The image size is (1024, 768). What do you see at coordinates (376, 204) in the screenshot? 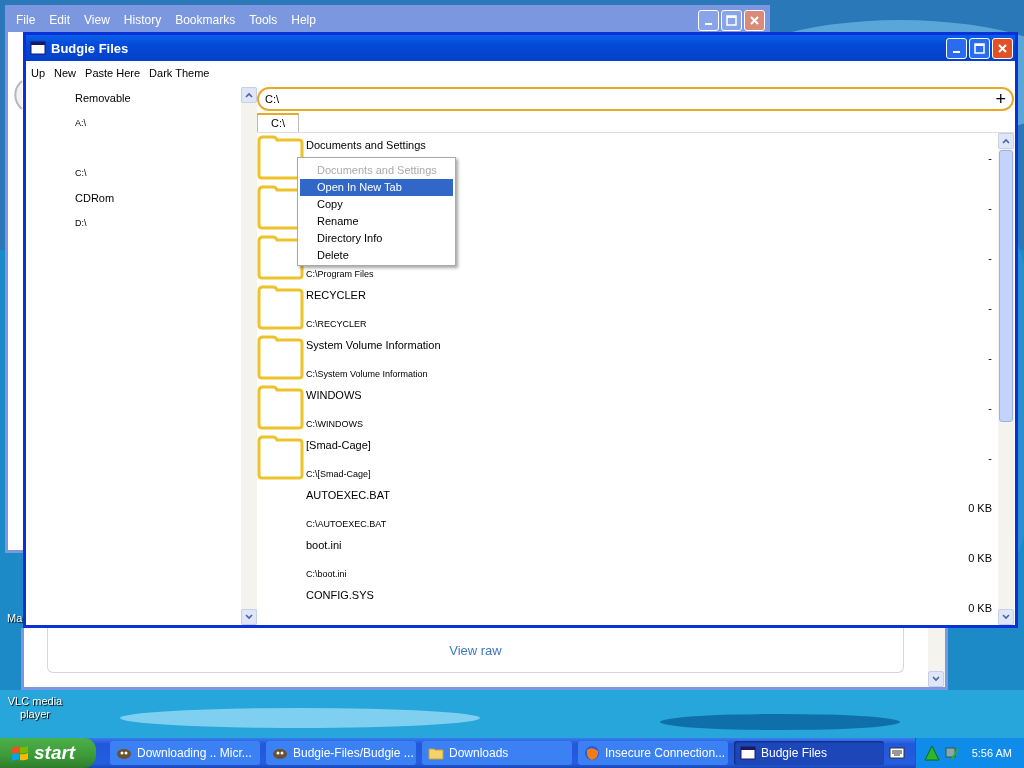
I see `menu-item: Copy` at bounding box center [376, 204].